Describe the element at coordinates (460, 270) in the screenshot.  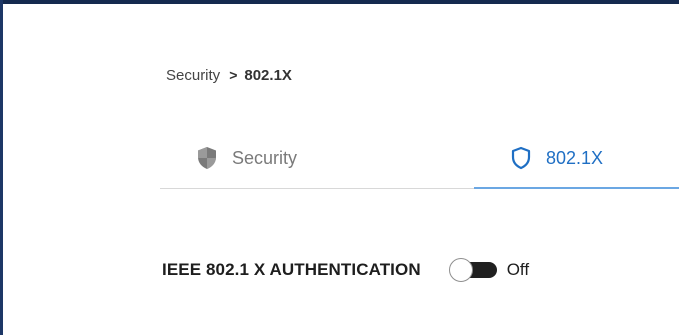
I see `toggle-knob` at that location.